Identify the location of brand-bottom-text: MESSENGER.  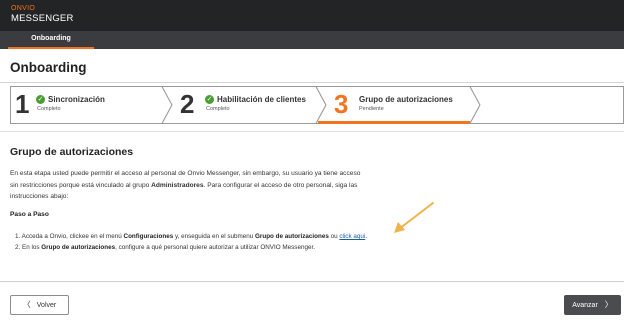
(42, 18).